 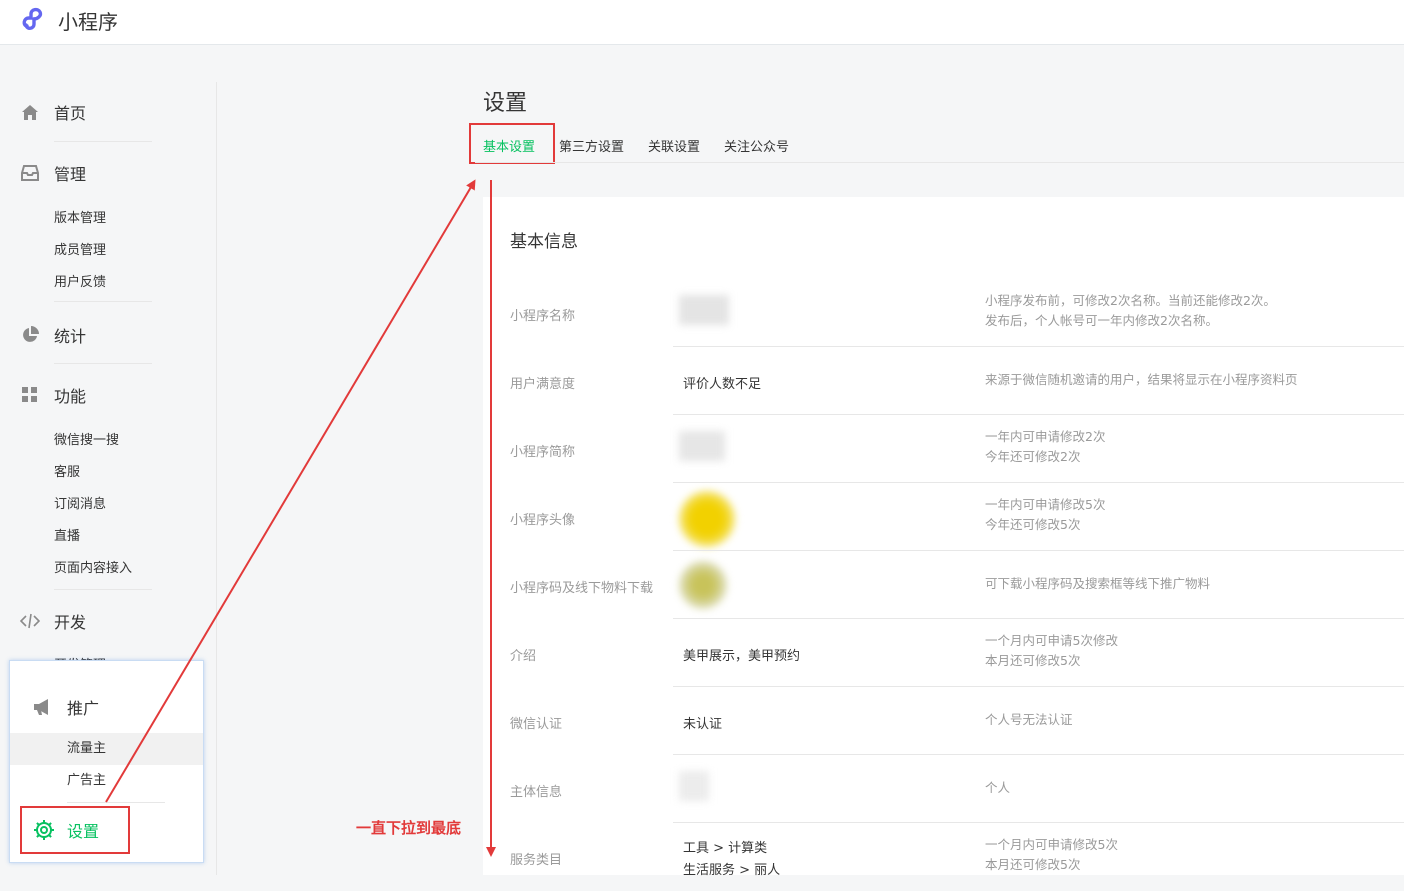 I want to click on info-row-entity: 主体信息 个人, so click(x=943, y=789).